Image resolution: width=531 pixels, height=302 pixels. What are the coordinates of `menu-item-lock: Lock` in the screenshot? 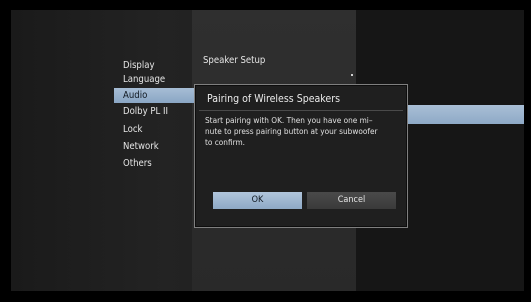 It's located at (128, 129).